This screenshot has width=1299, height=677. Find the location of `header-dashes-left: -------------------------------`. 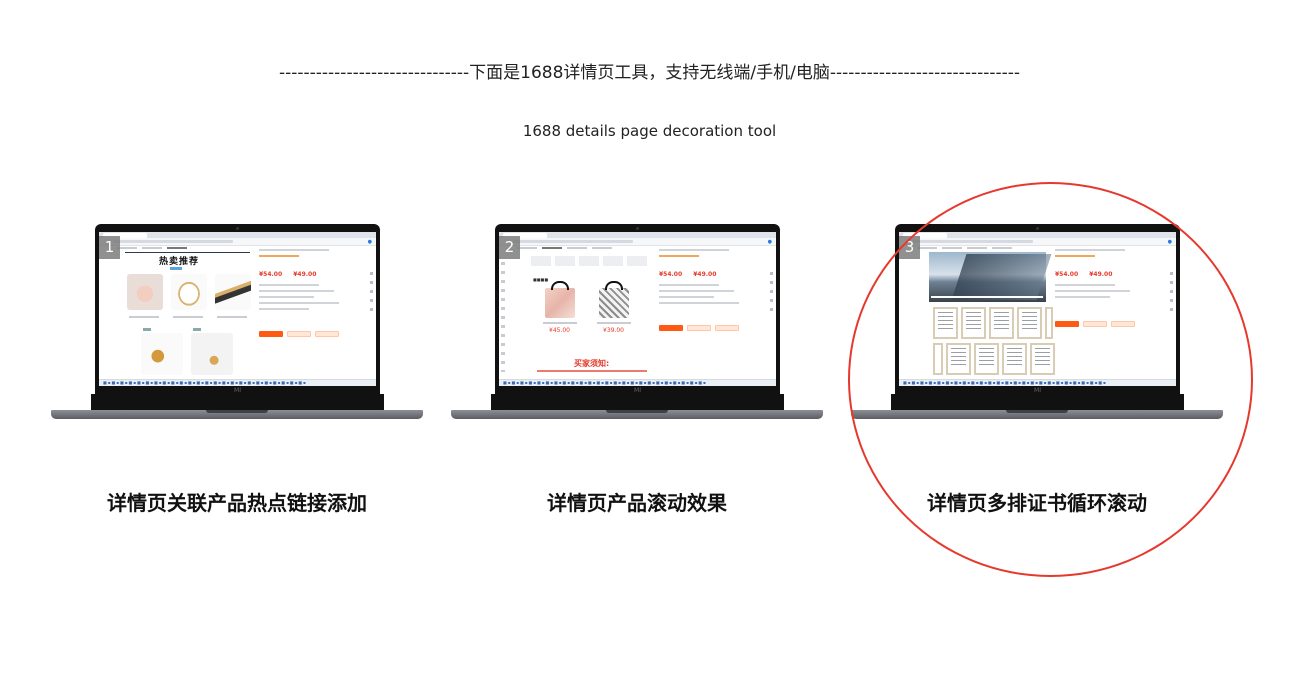

header-dashes-left: ------------------------------- is located at coordinates (374, 73).